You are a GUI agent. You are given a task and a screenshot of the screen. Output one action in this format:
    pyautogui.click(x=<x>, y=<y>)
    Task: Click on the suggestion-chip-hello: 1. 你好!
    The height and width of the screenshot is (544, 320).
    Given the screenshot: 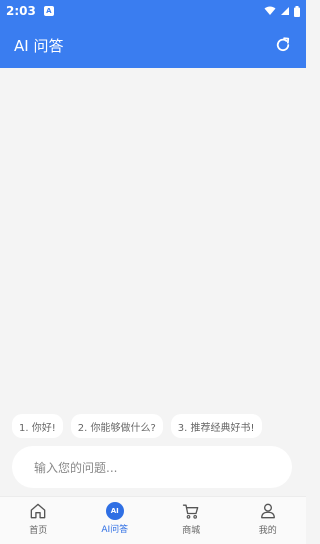 What is the action you would take?
    pyautogui.click(x=37, y=426)
    